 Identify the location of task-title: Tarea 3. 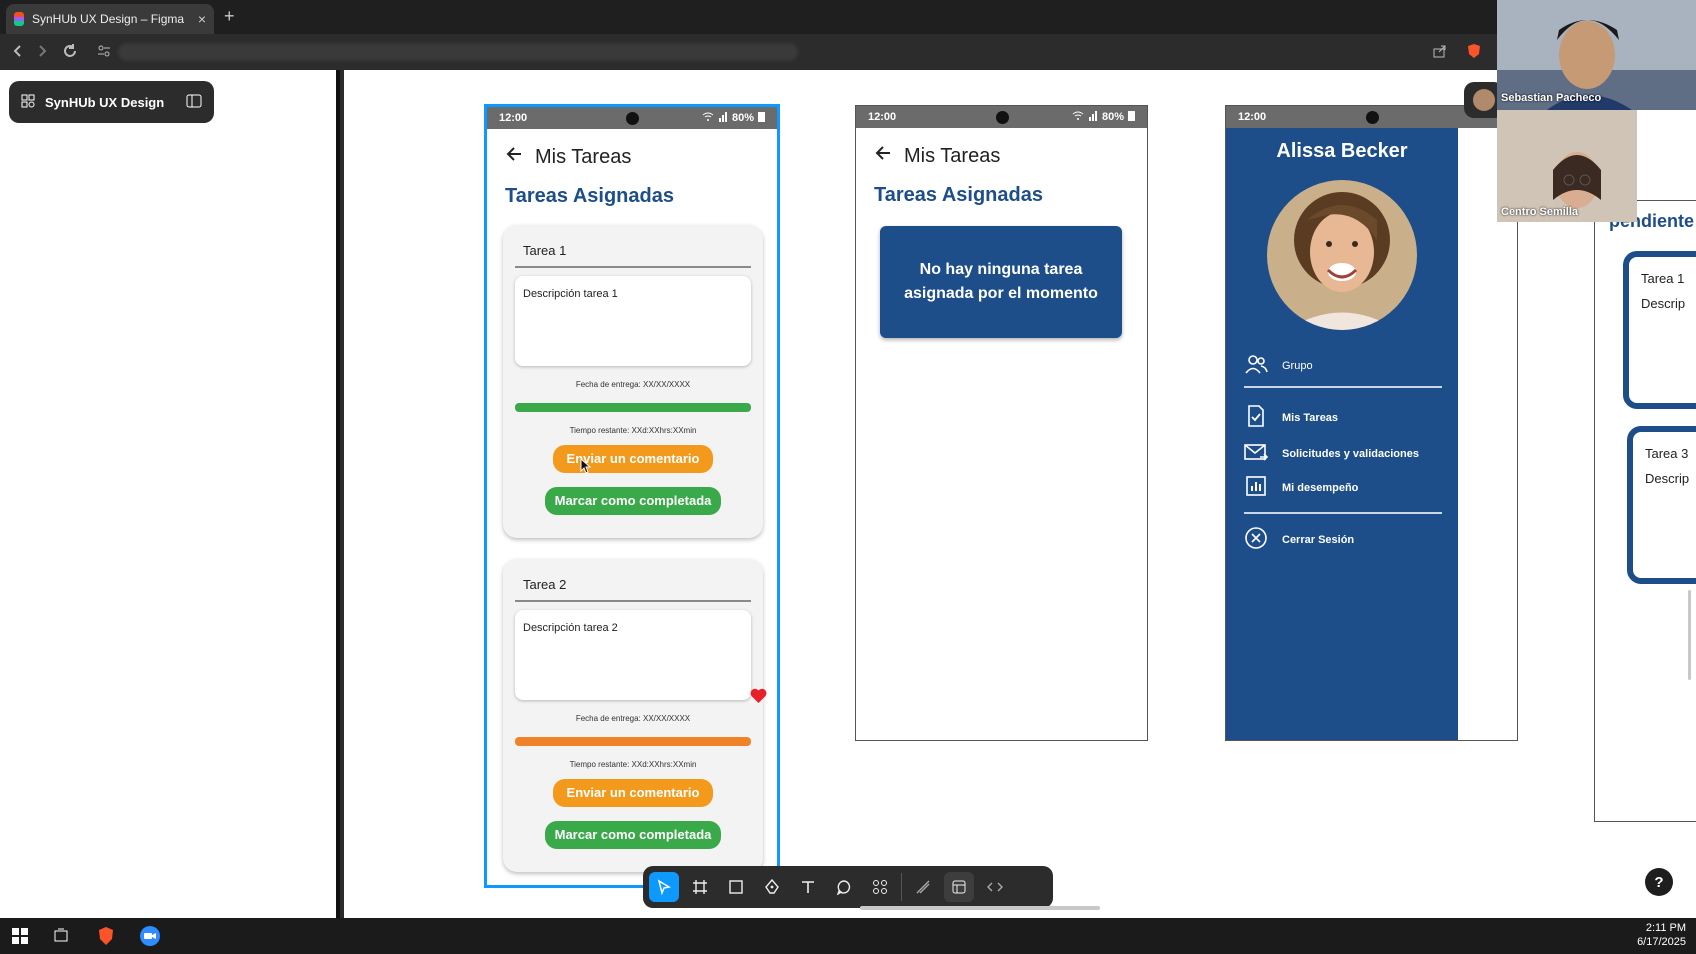
(1667, 453).